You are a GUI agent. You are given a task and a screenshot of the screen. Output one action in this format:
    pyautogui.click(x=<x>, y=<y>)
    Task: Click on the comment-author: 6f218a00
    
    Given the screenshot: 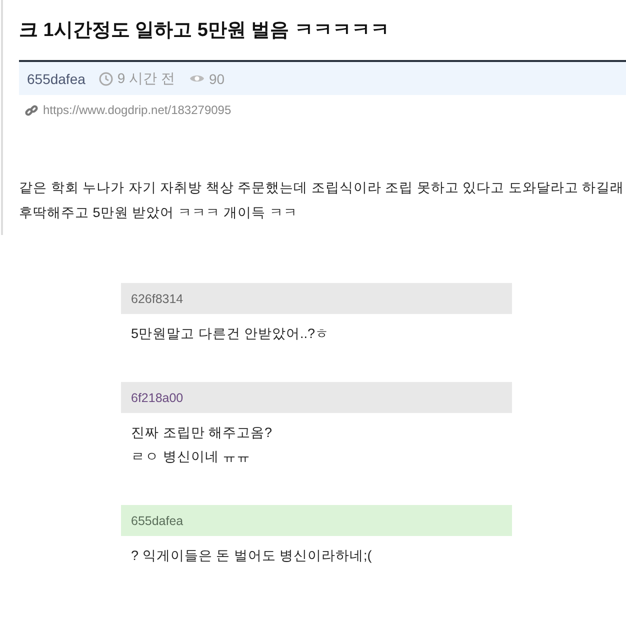 What is the action you would take?
    pyautogui.click(x=157, y=397)
    